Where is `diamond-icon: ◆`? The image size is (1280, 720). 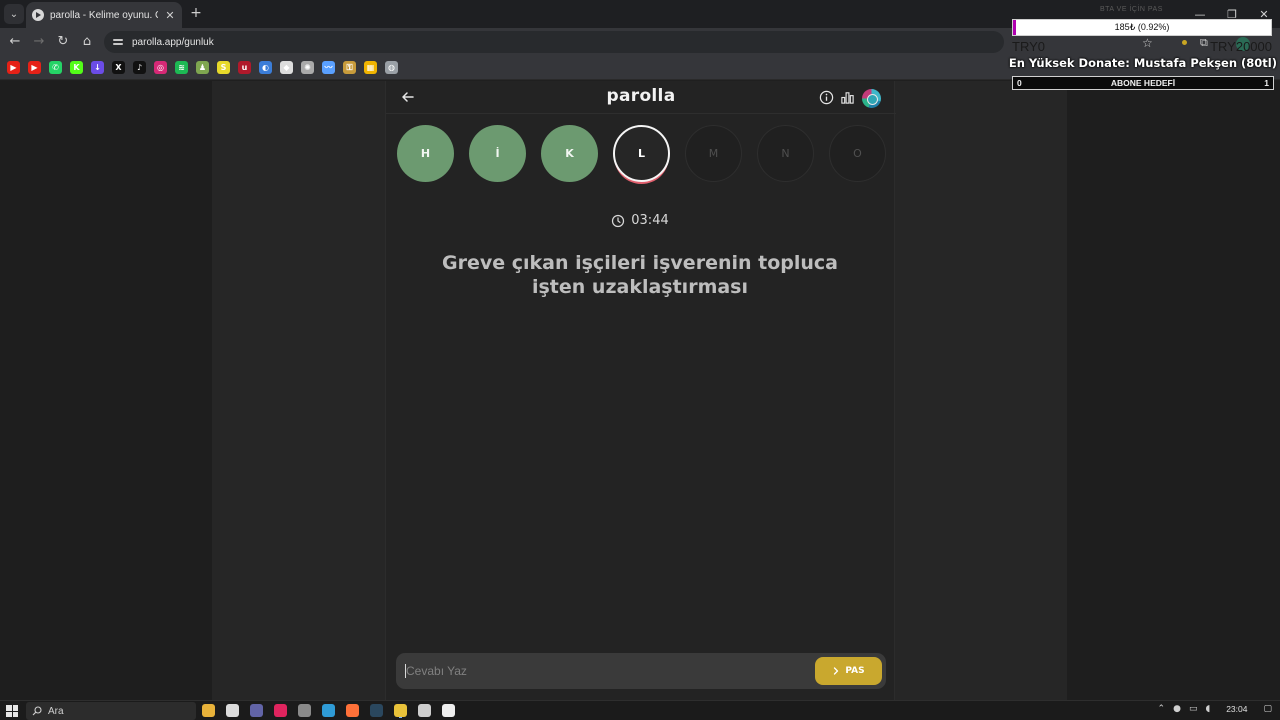 diamond-icon: ◆ is located at coordinates (286, 67).